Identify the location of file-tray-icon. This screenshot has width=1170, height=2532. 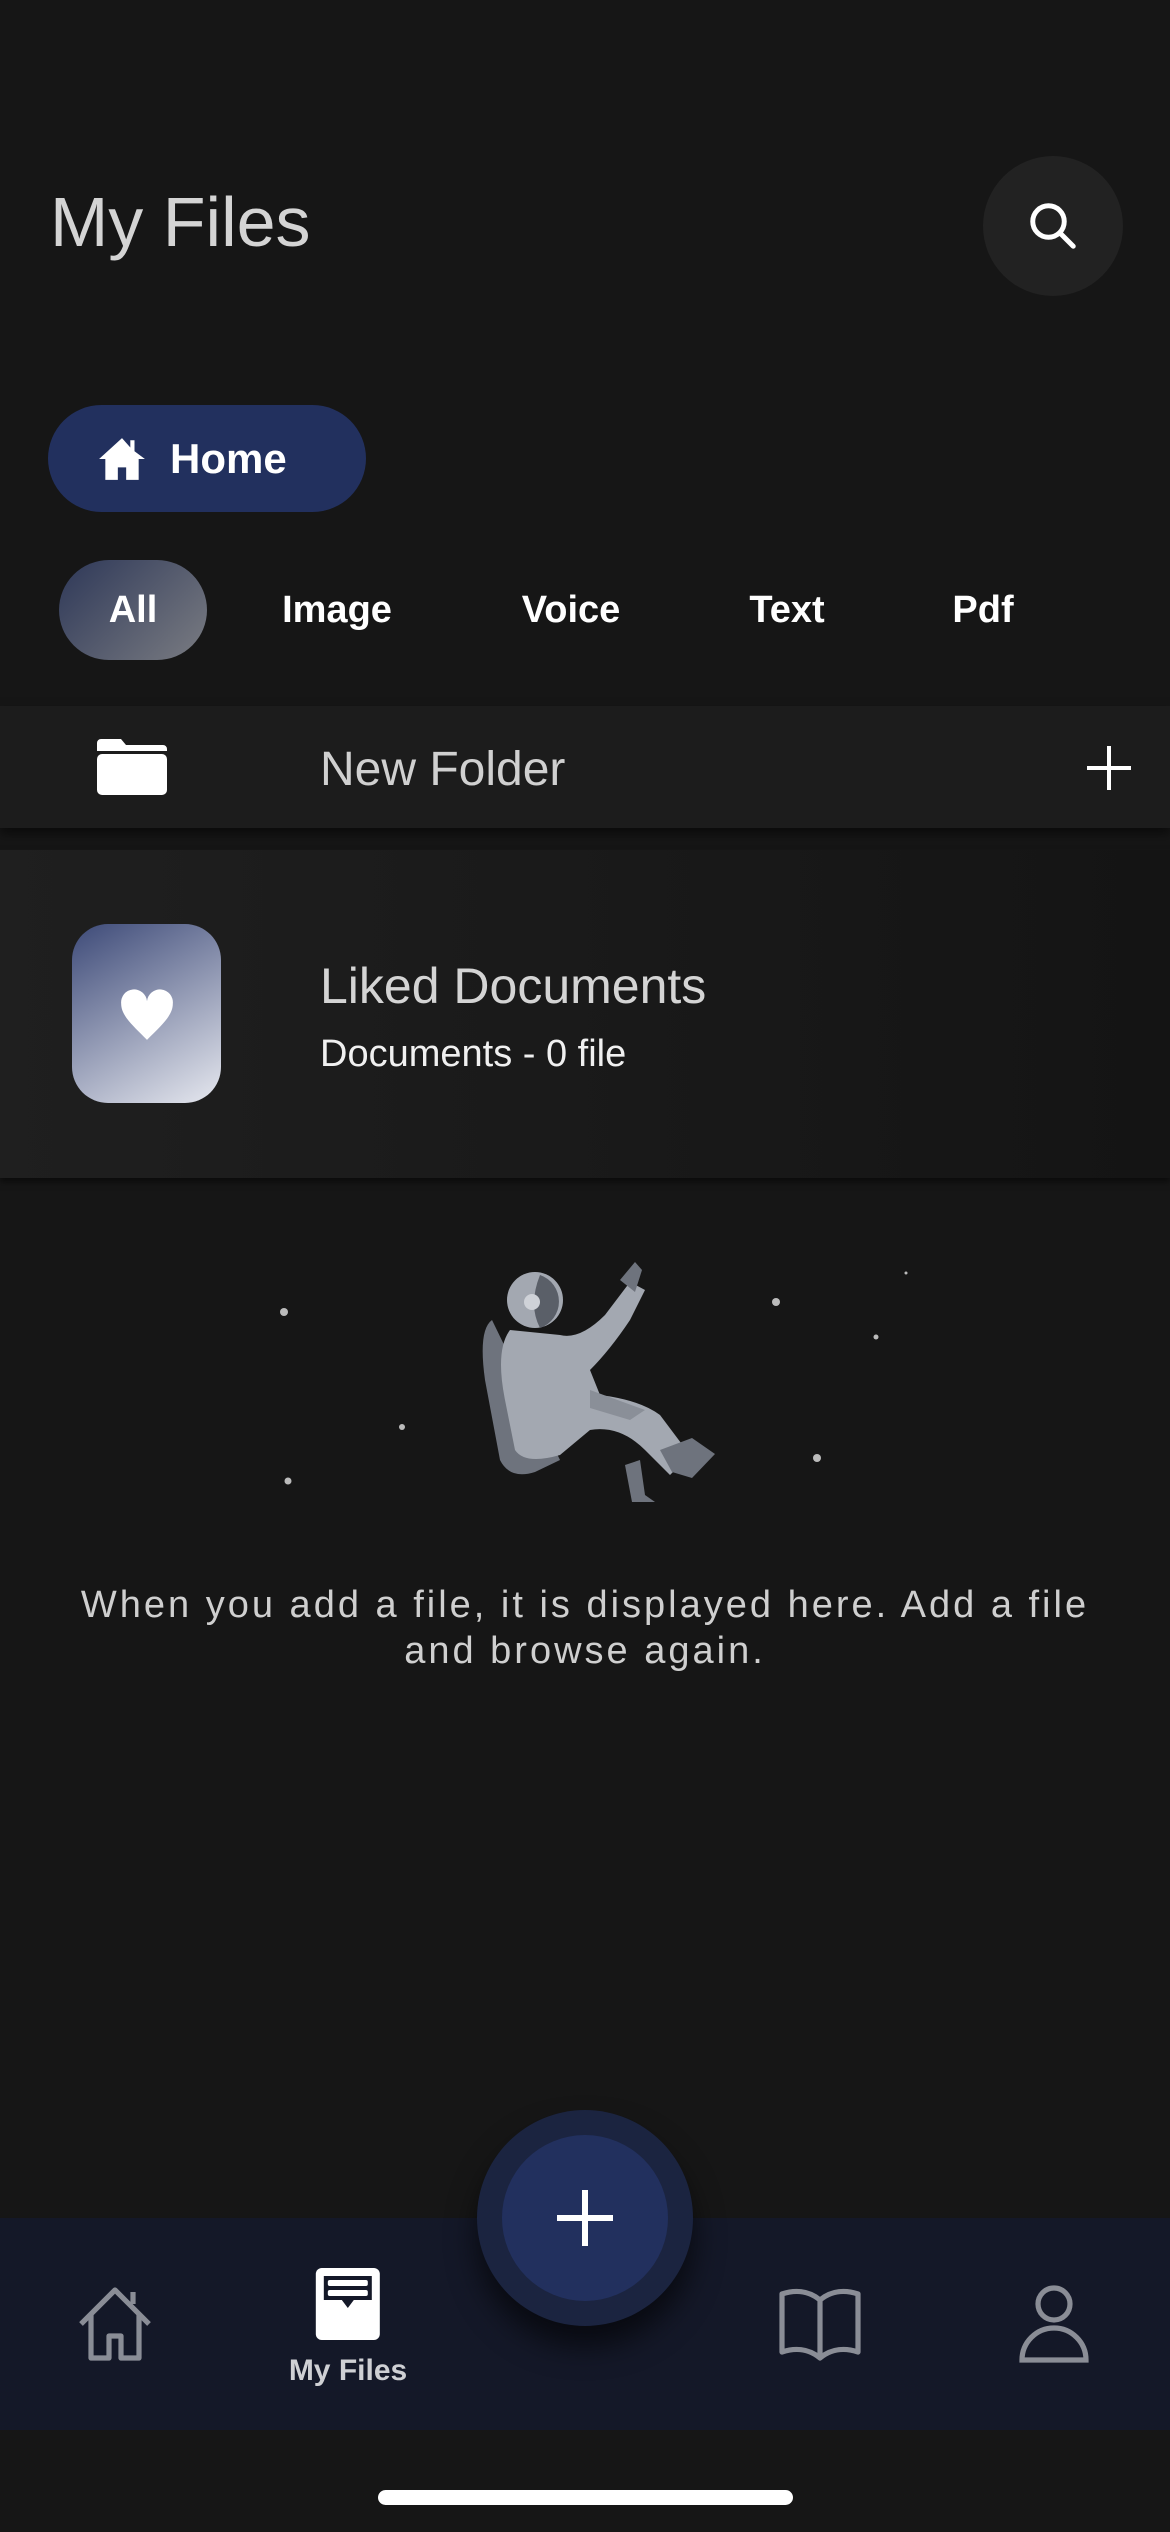
(348, 2304).